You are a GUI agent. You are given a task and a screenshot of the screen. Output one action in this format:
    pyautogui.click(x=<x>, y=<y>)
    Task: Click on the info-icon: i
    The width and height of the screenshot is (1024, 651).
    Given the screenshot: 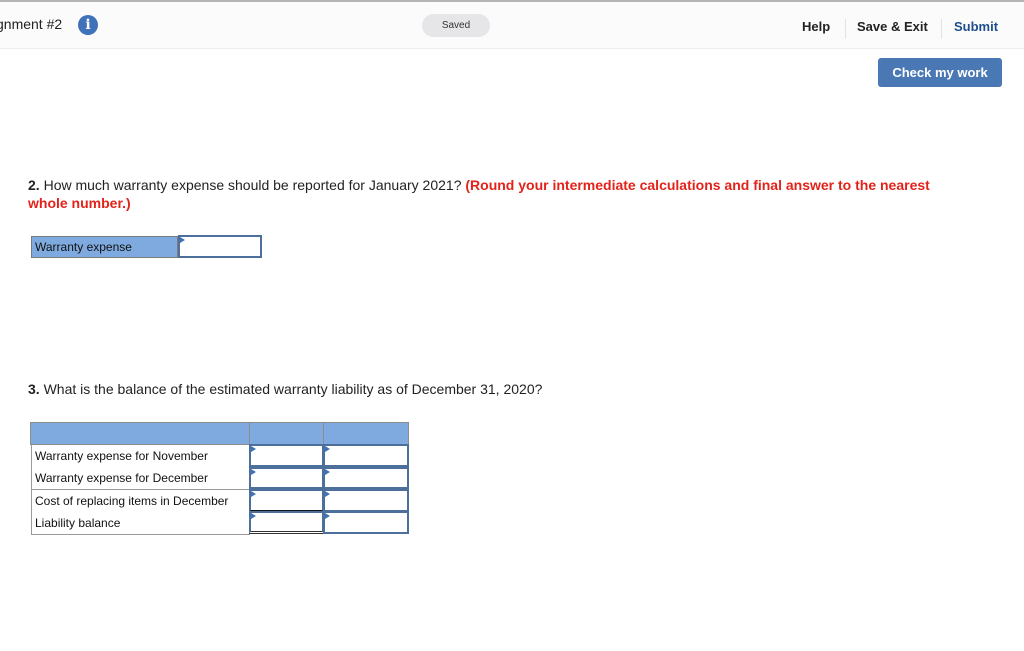 What is the action you would take?
    pyautogui.click(x=88, y=25)
    